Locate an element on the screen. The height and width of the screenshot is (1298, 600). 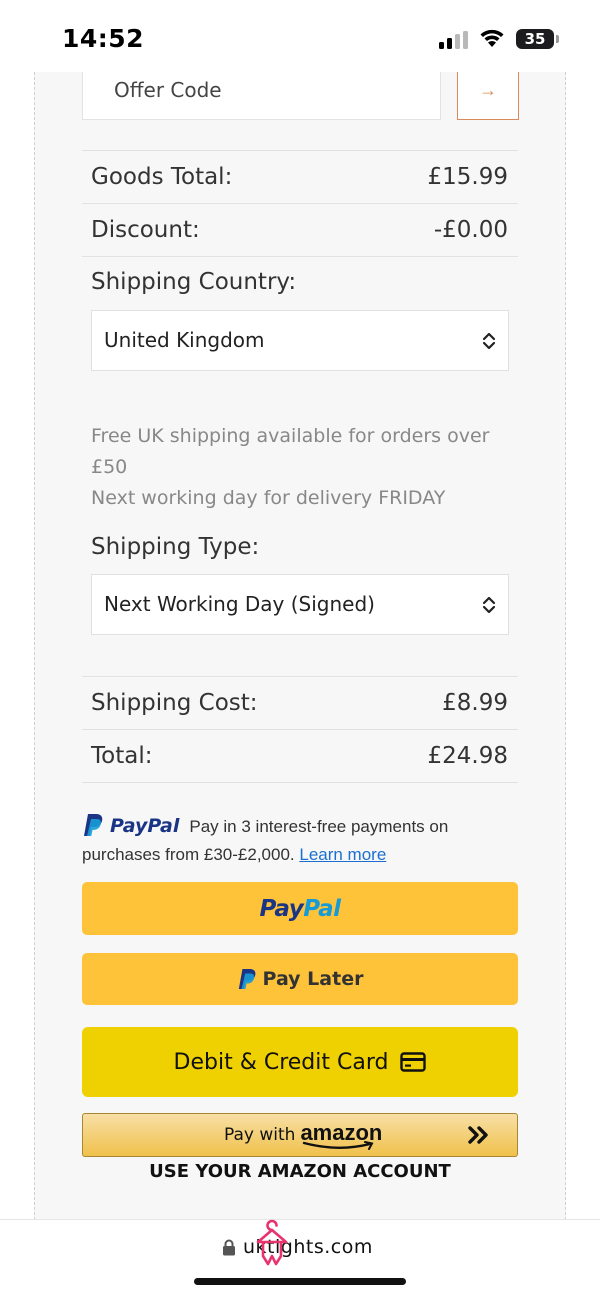
learn-more-link: Learn more is located at coordinates (342, 854).